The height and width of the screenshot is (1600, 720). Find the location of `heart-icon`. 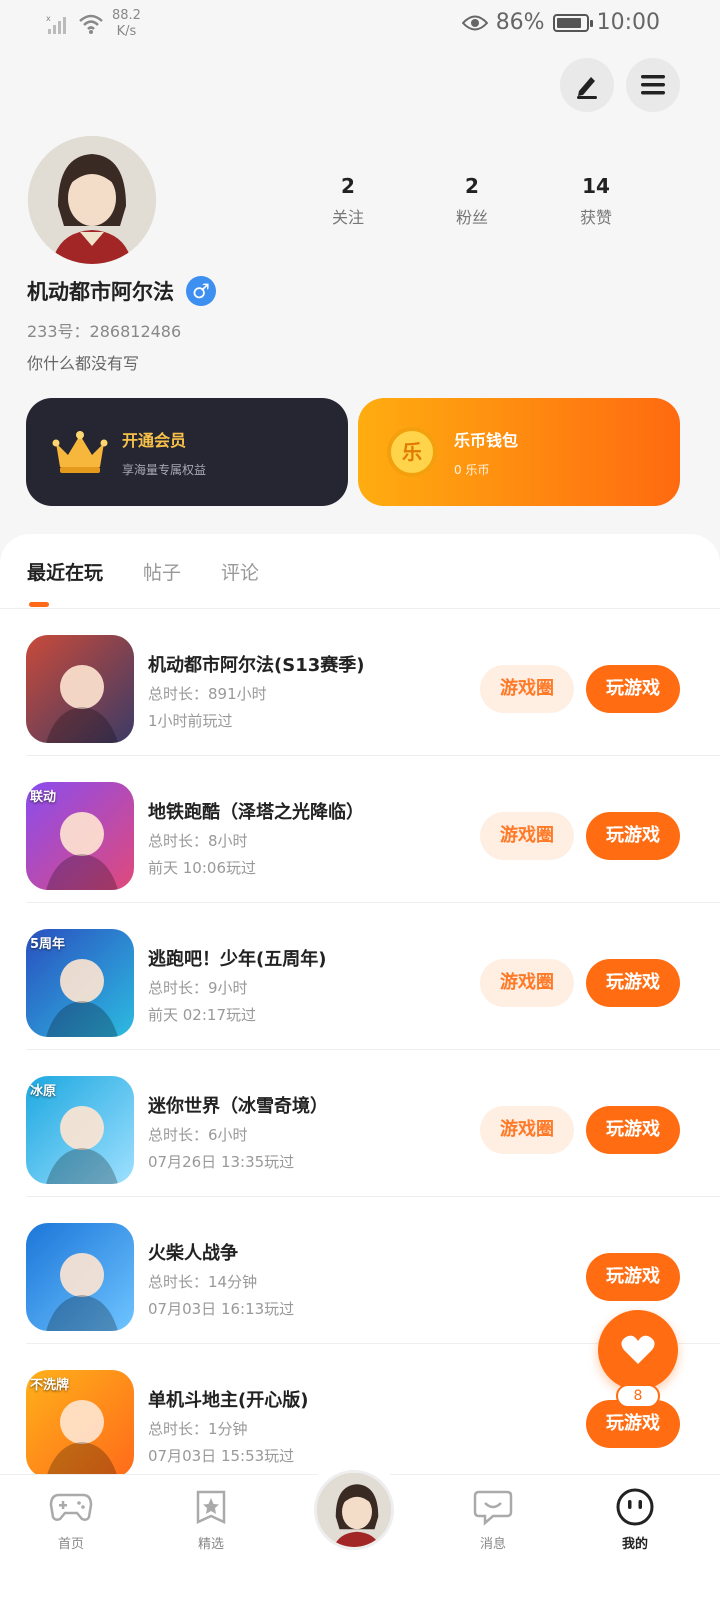

heart-icon is located at coordinates (638, 1349).